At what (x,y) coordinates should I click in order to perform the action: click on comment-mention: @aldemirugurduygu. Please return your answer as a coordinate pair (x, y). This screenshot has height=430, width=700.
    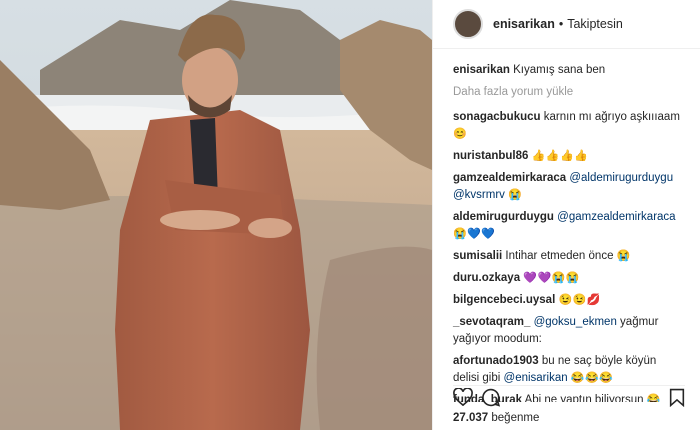
    Looking at the image, I should click on (621, 178).